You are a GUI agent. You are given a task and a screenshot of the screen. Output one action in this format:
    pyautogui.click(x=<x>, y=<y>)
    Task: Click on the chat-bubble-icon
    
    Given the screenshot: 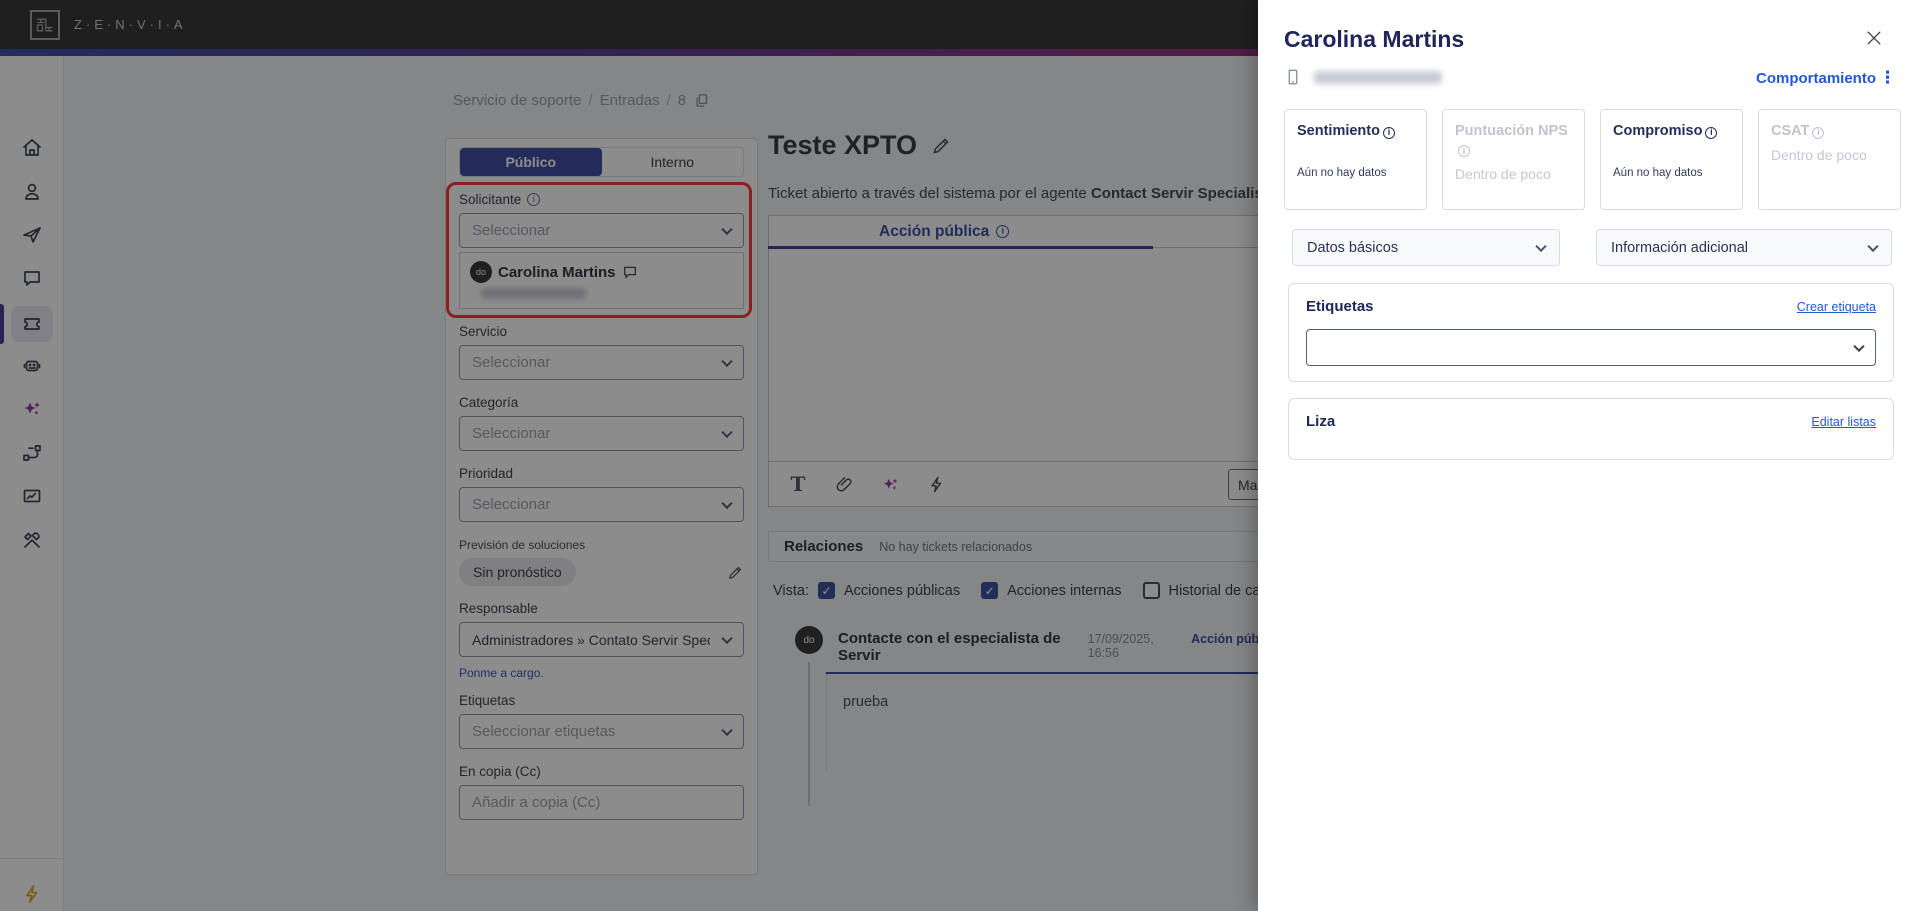 What is the action you would take?
    pyautogui.click(x=630, y=272)
    